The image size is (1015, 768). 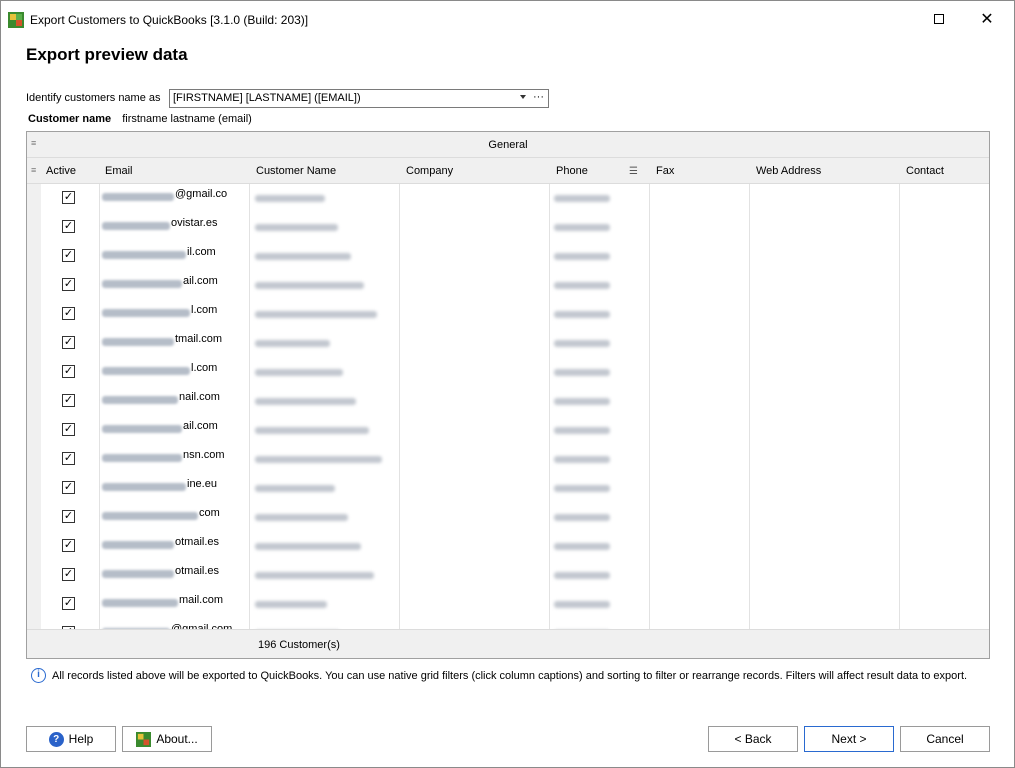 What do you see at coordinates (70, 119) in the screenshot?
I see `customer-name-label: Customer name` at bounding box center [70, 119].